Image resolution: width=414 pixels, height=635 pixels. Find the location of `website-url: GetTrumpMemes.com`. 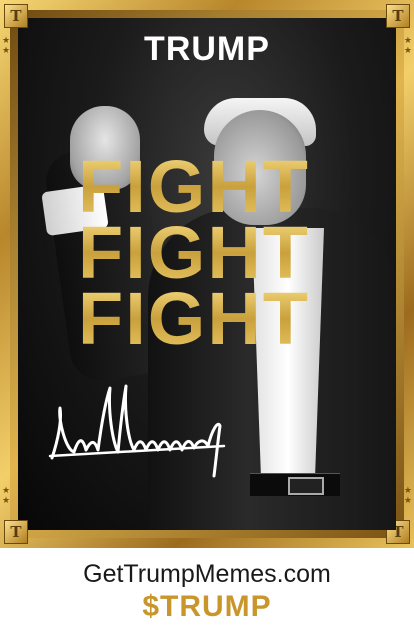

website-url: GetTrumpMemes.com is located at coordinates (207, 574).